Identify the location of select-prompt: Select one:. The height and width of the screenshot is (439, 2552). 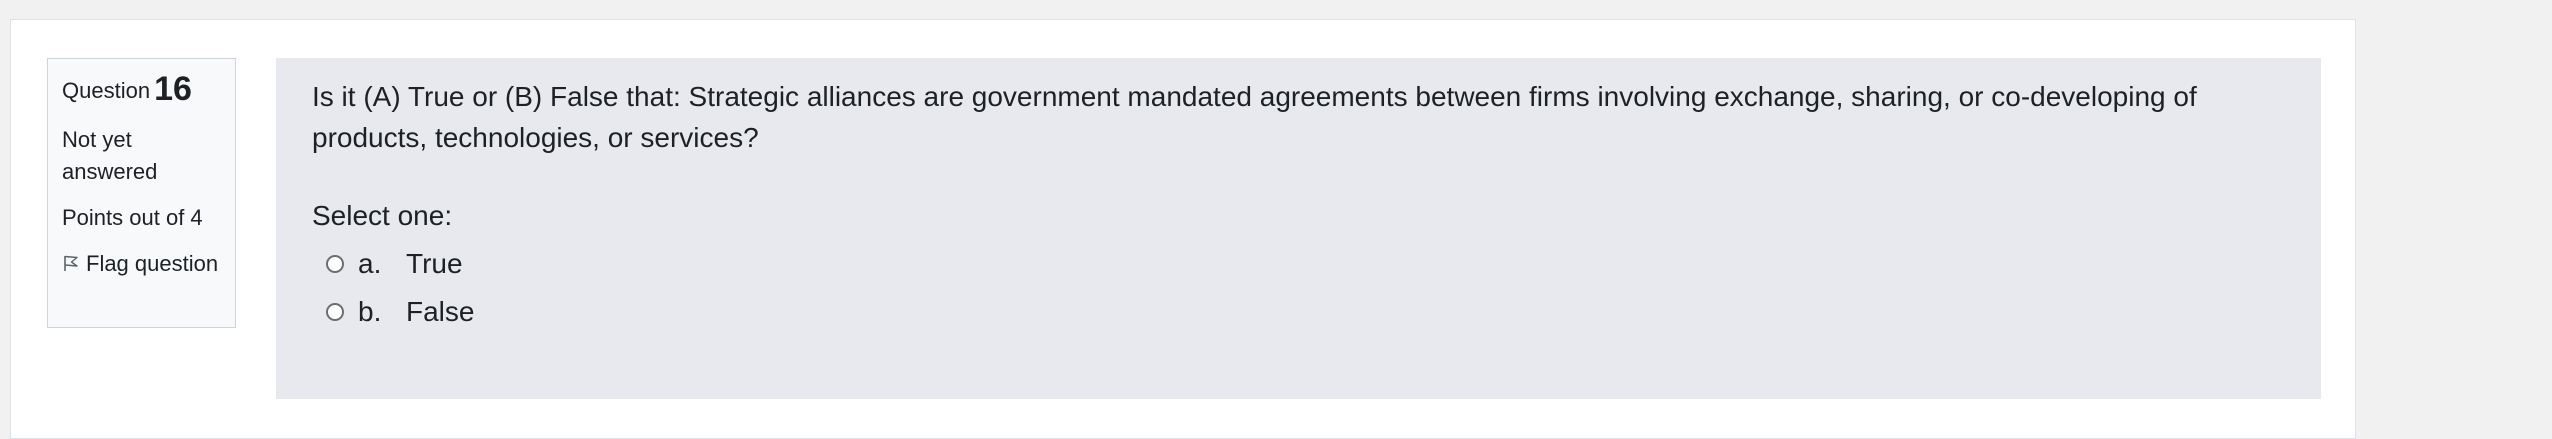
(382, 215).